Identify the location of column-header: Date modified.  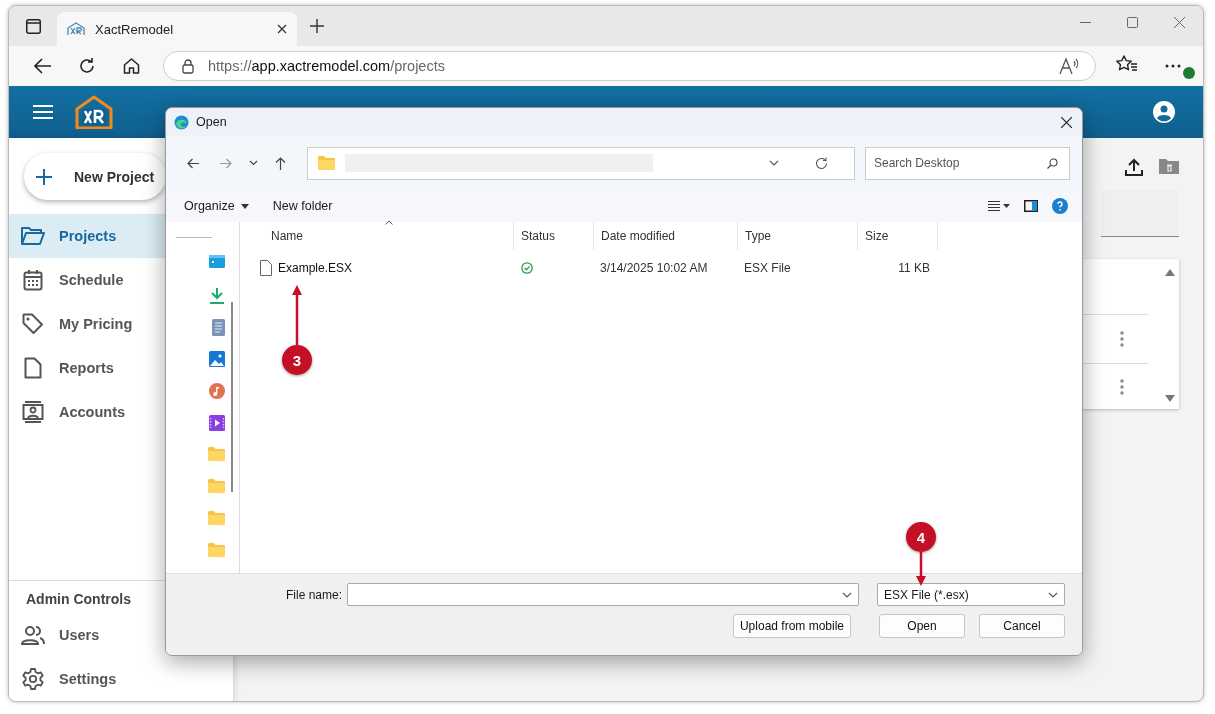
(666, 236).